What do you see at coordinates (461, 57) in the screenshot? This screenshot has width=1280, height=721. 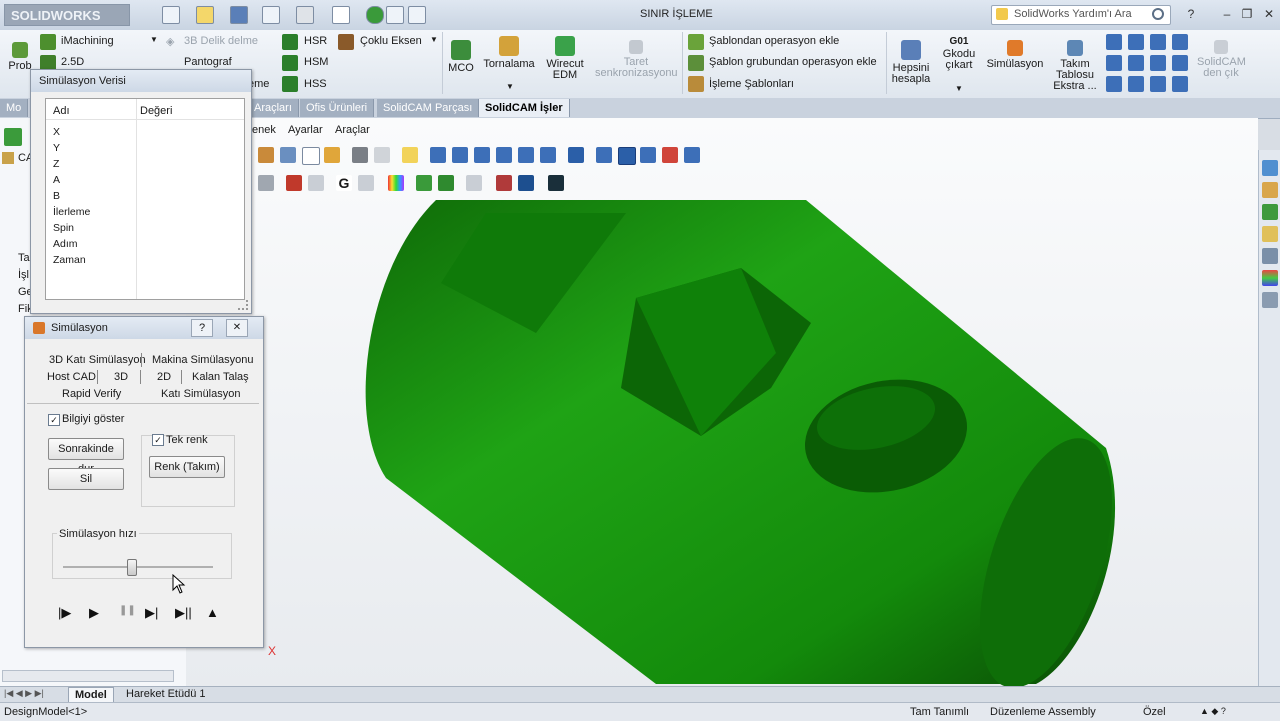 I see `mco-button: MCO` at bounding box center [461, 57].